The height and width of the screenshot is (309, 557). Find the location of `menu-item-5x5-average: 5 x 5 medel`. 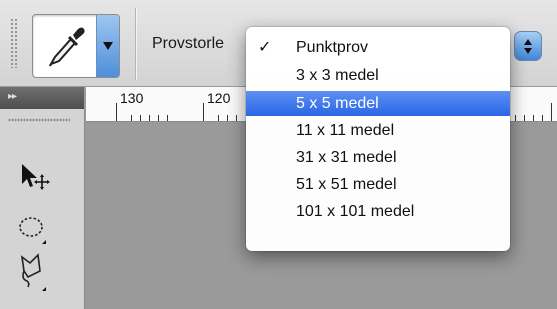

menu-item-5x5-average: 5 x 5 medel is located at coordinates (378, 103).